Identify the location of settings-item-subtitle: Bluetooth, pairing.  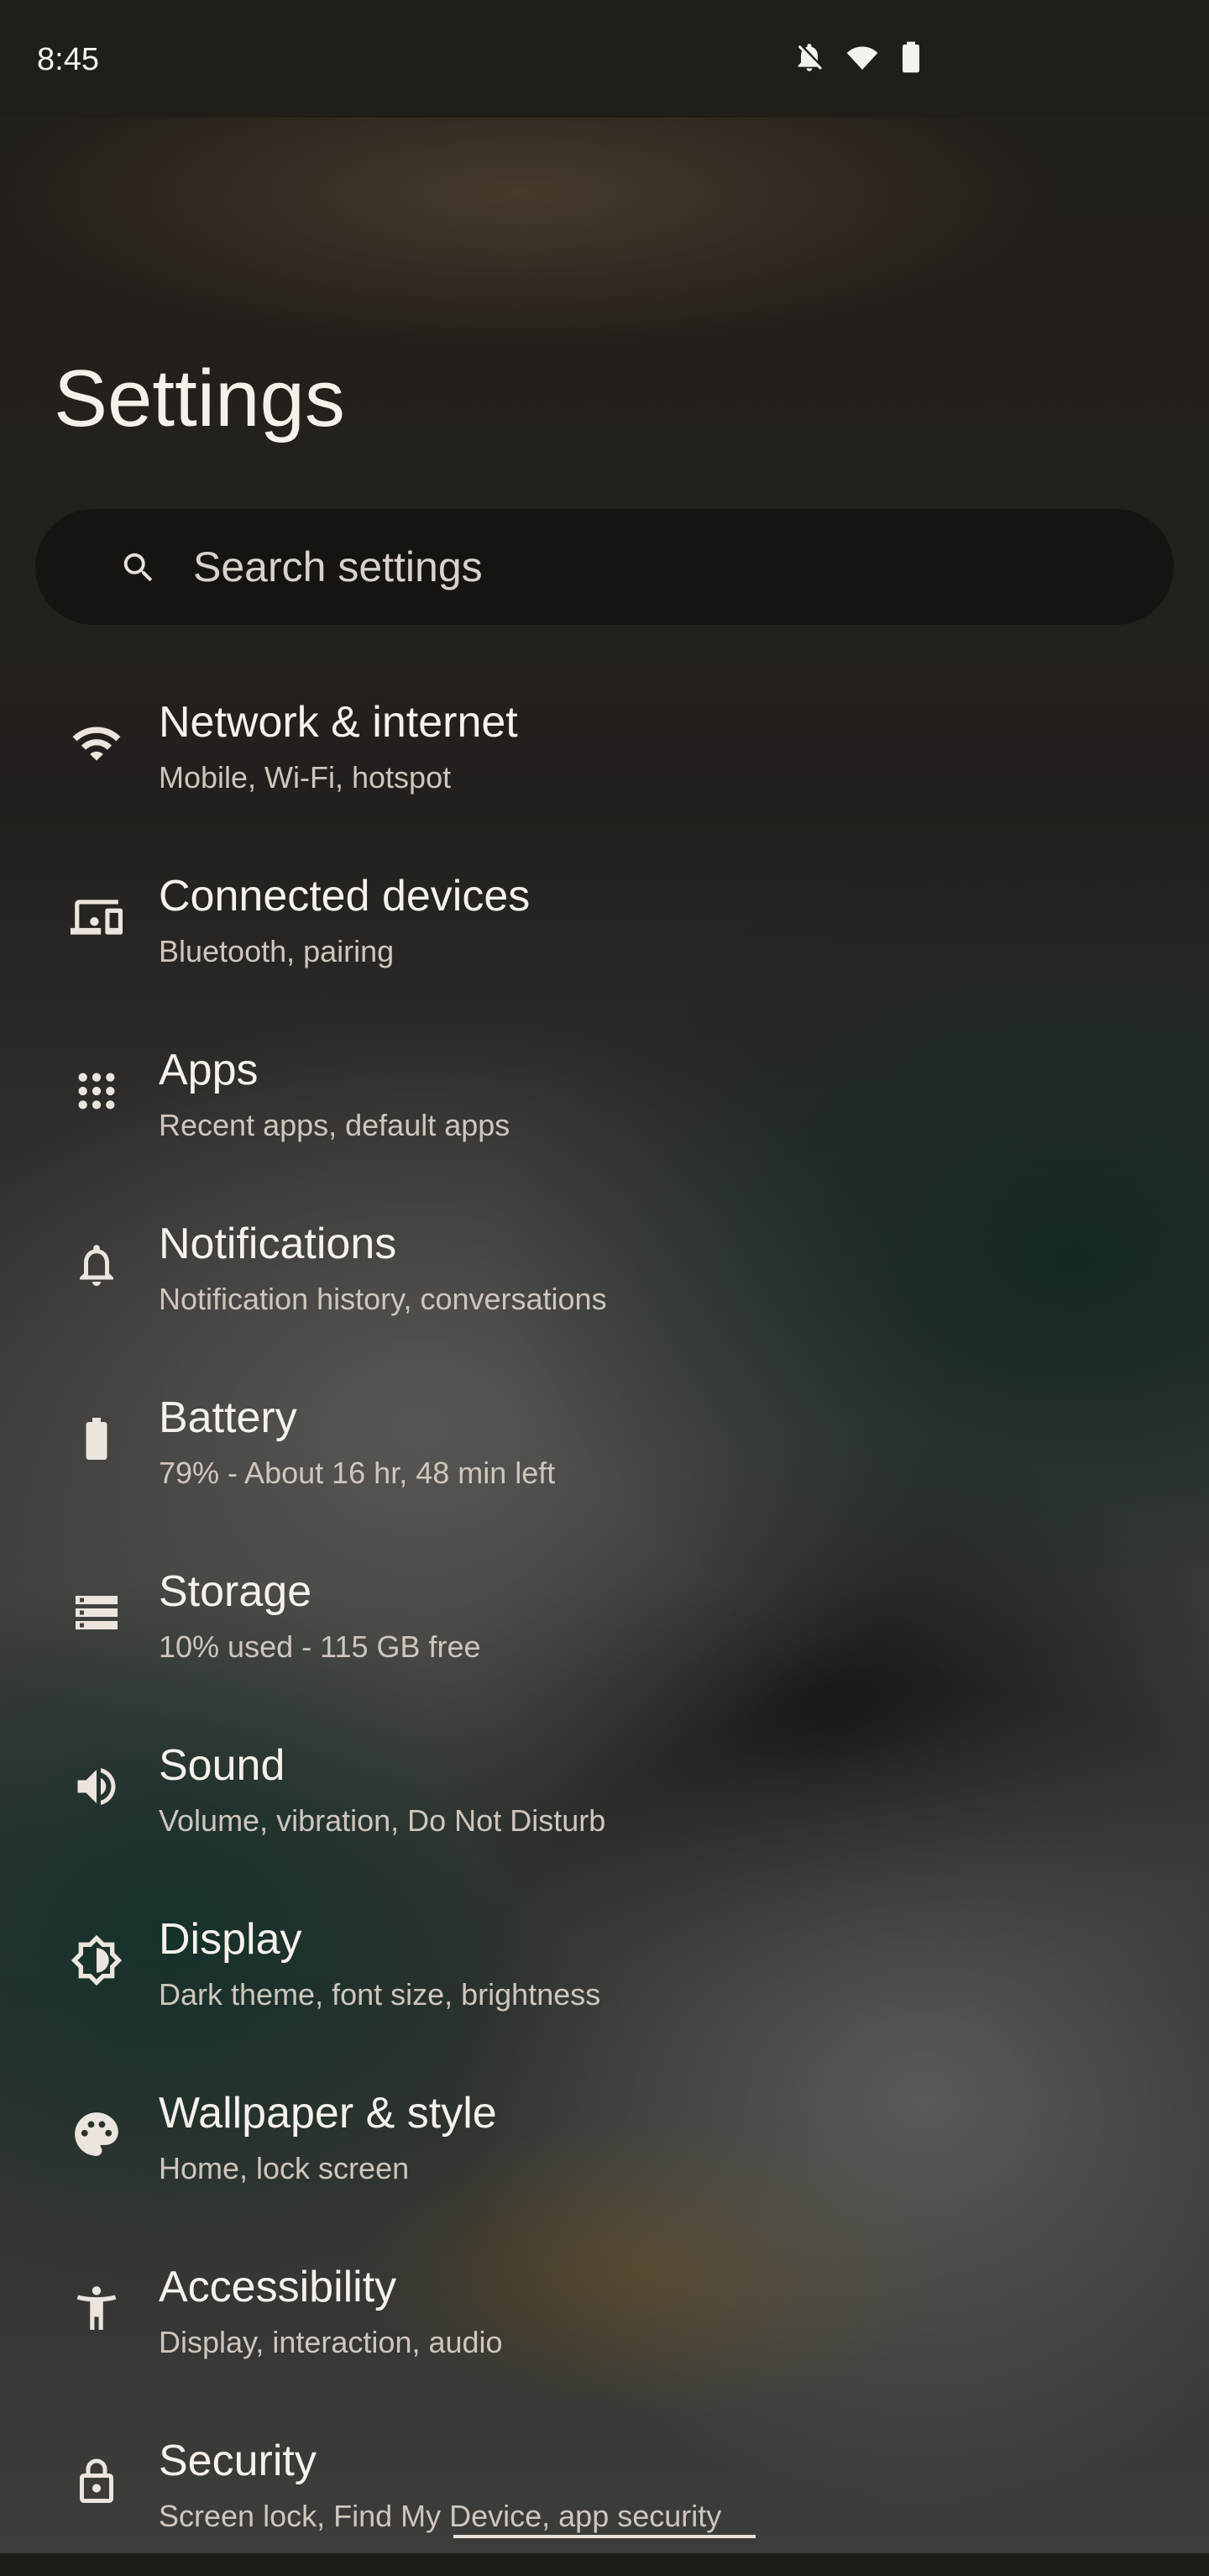
(277, 951).